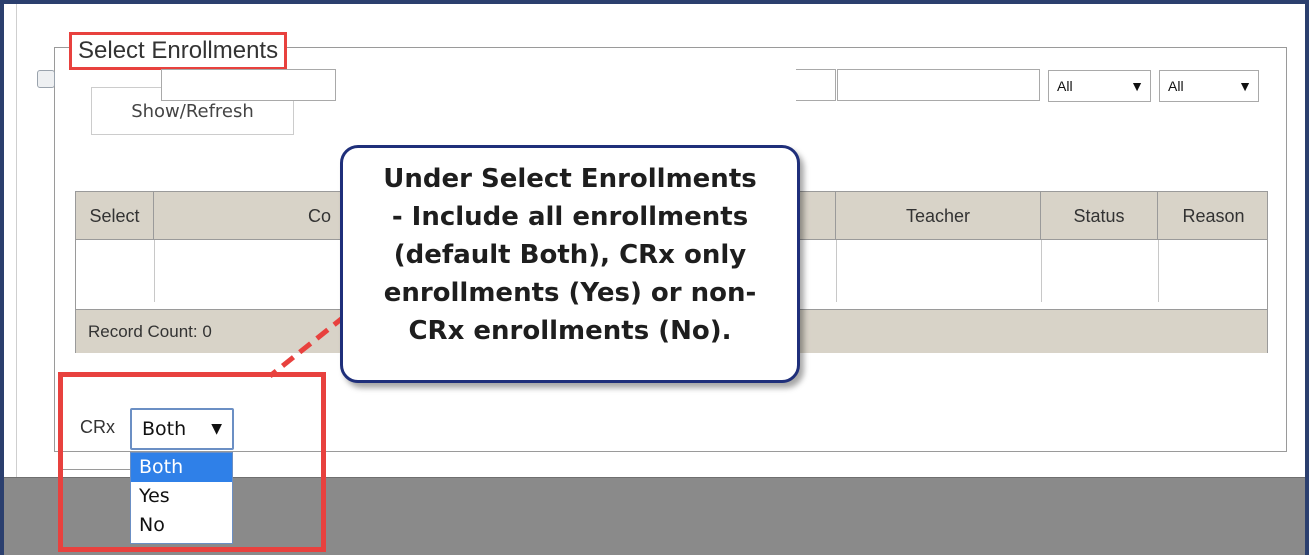 This screenshot has height=555, width=1309. I want to click on divider, so click(98, 469).